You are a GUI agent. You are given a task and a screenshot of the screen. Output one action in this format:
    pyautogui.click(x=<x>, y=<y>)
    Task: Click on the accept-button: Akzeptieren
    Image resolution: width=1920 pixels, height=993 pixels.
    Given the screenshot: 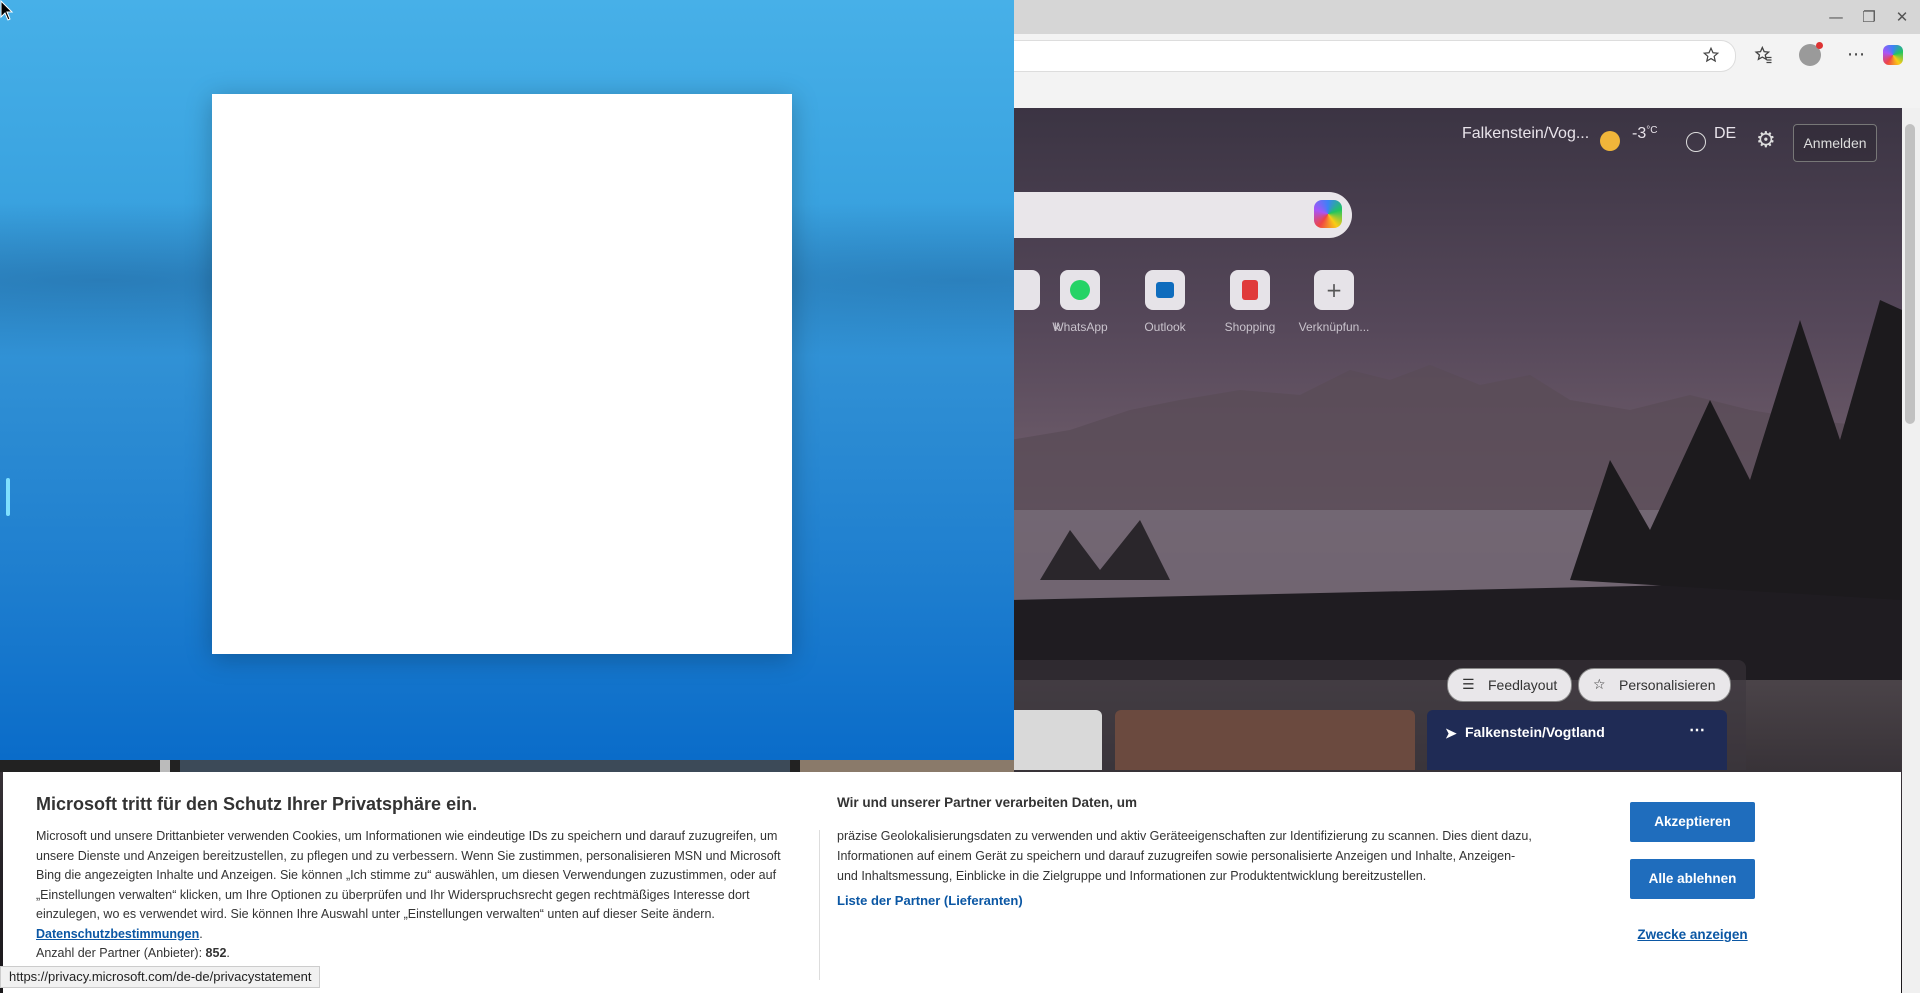 What is the action you would take?
    pyautogui.click(x=1692, y=822)
    